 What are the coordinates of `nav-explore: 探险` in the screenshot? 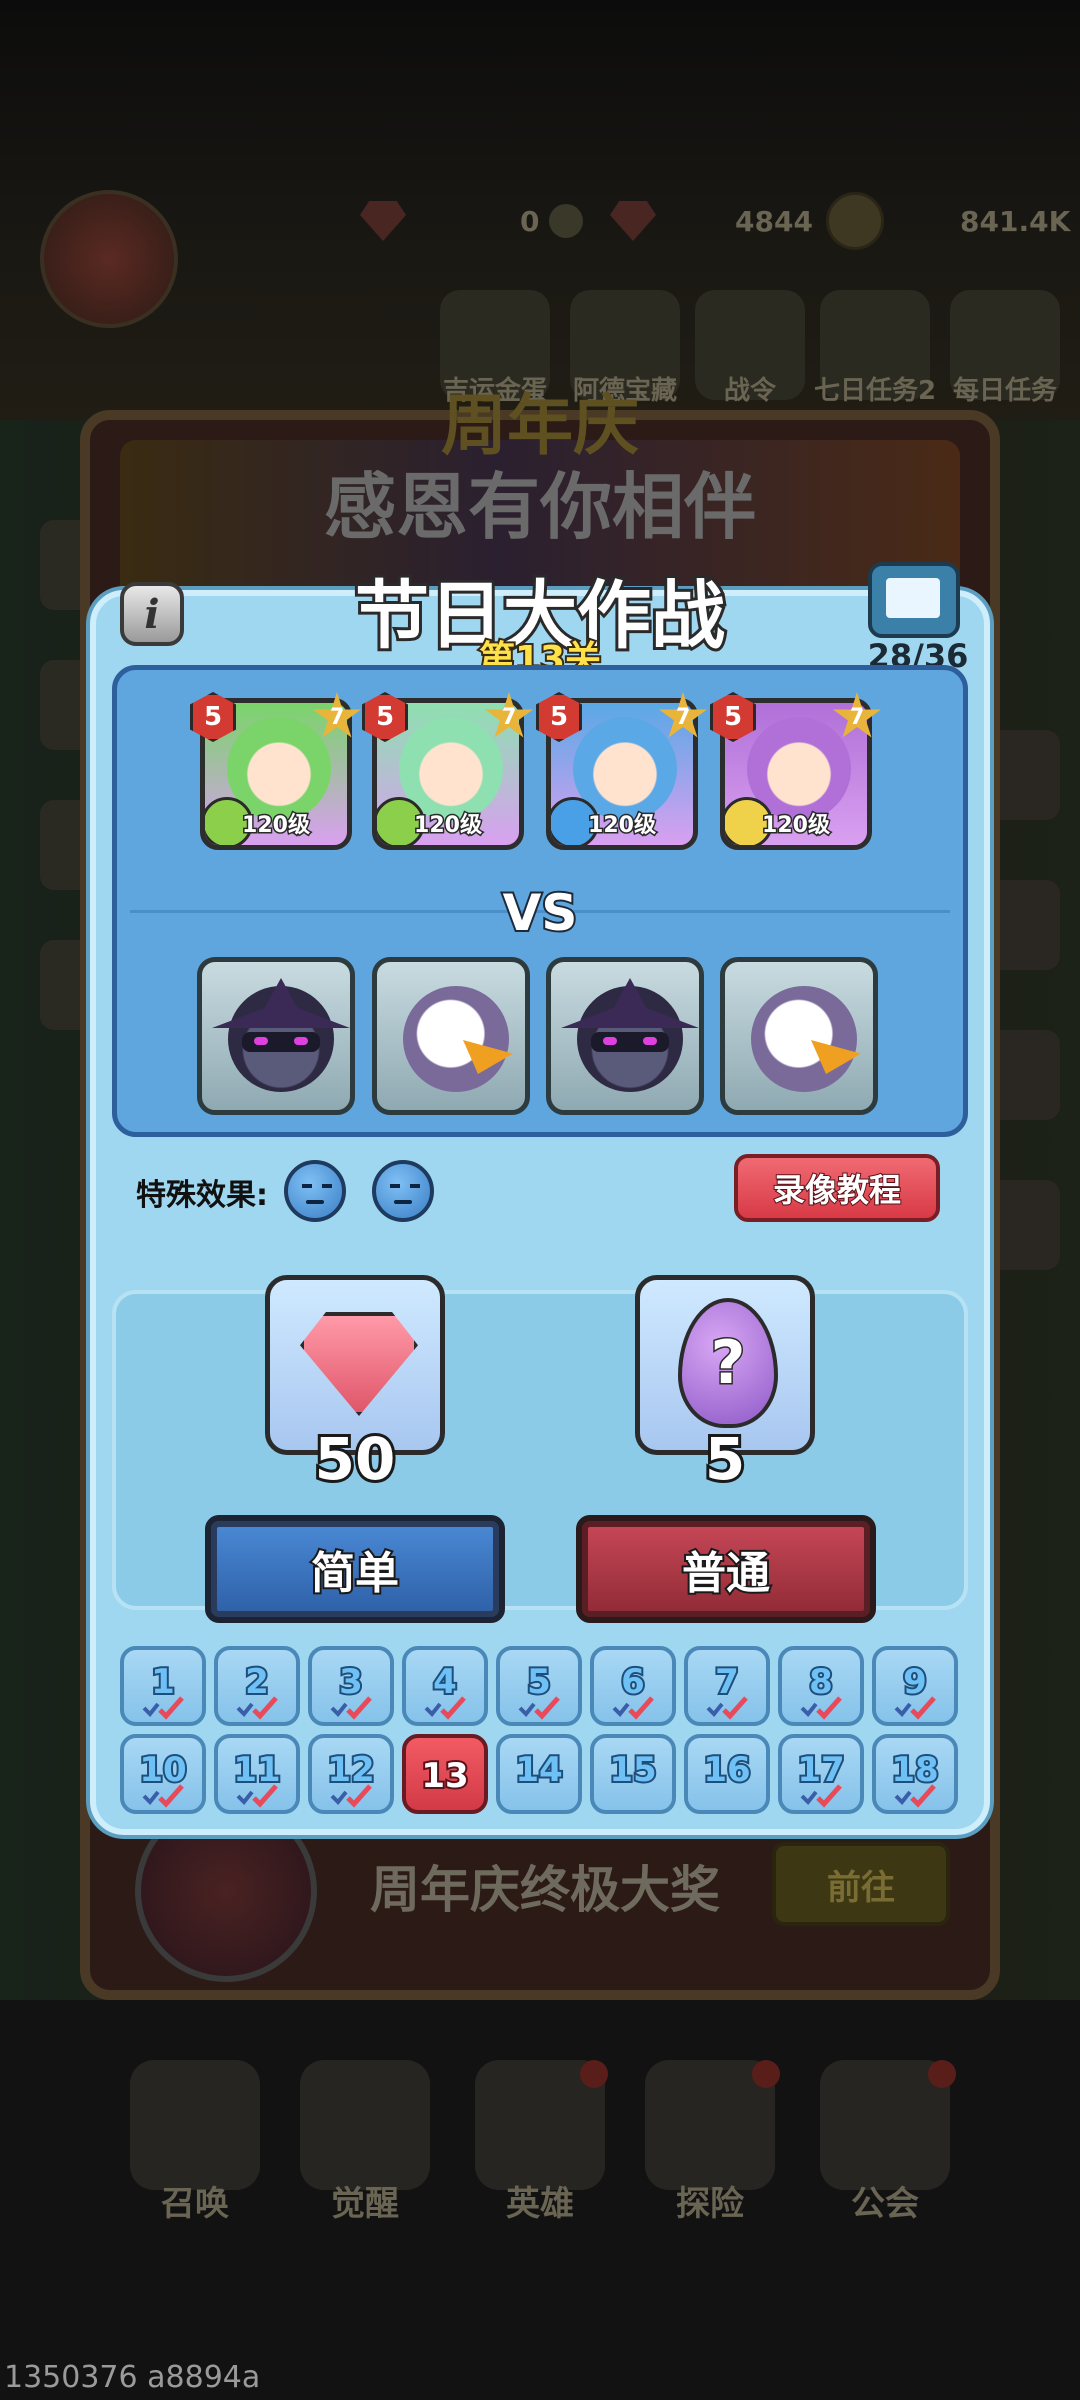 It's located at (710, 2200).